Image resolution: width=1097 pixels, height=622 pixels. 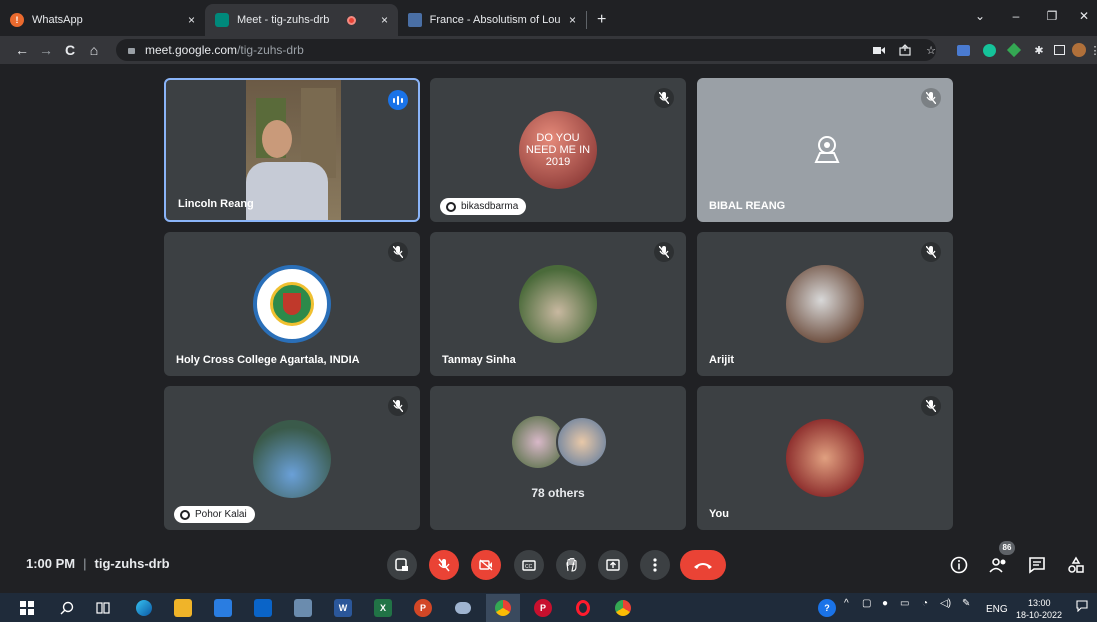 I want to click on shield, so click(x=292, y=304).